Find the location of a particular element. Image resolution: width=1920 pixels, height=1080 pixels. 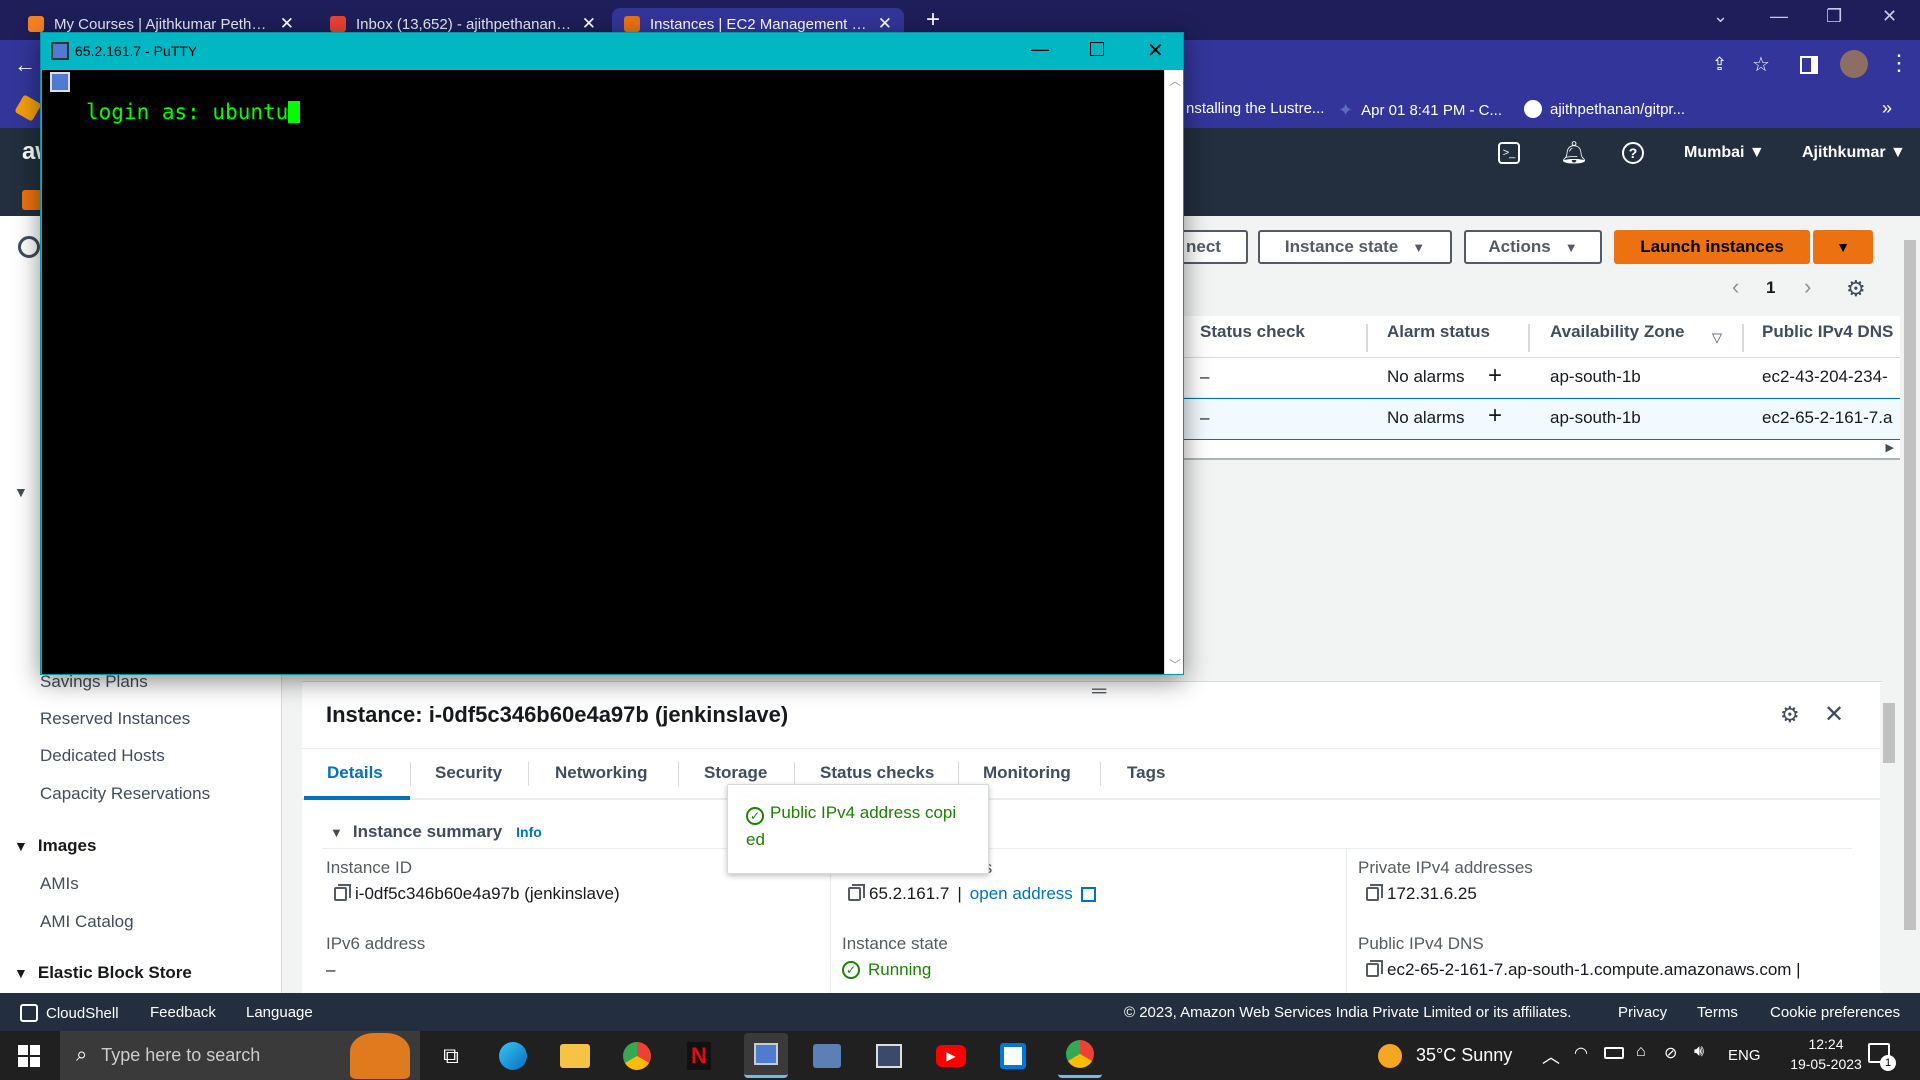

panel-settings-gear-icon: ⚙ is located at coordinates (1790, 715).